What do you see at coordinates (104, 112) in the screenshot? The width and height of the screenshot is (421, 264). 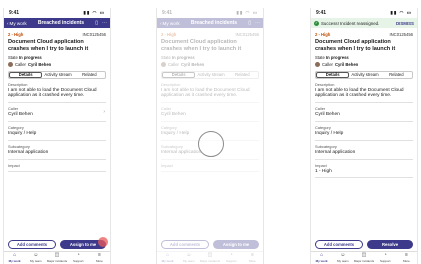 I see `chevron-right-icon: ›` at bounding box center [104, 112].